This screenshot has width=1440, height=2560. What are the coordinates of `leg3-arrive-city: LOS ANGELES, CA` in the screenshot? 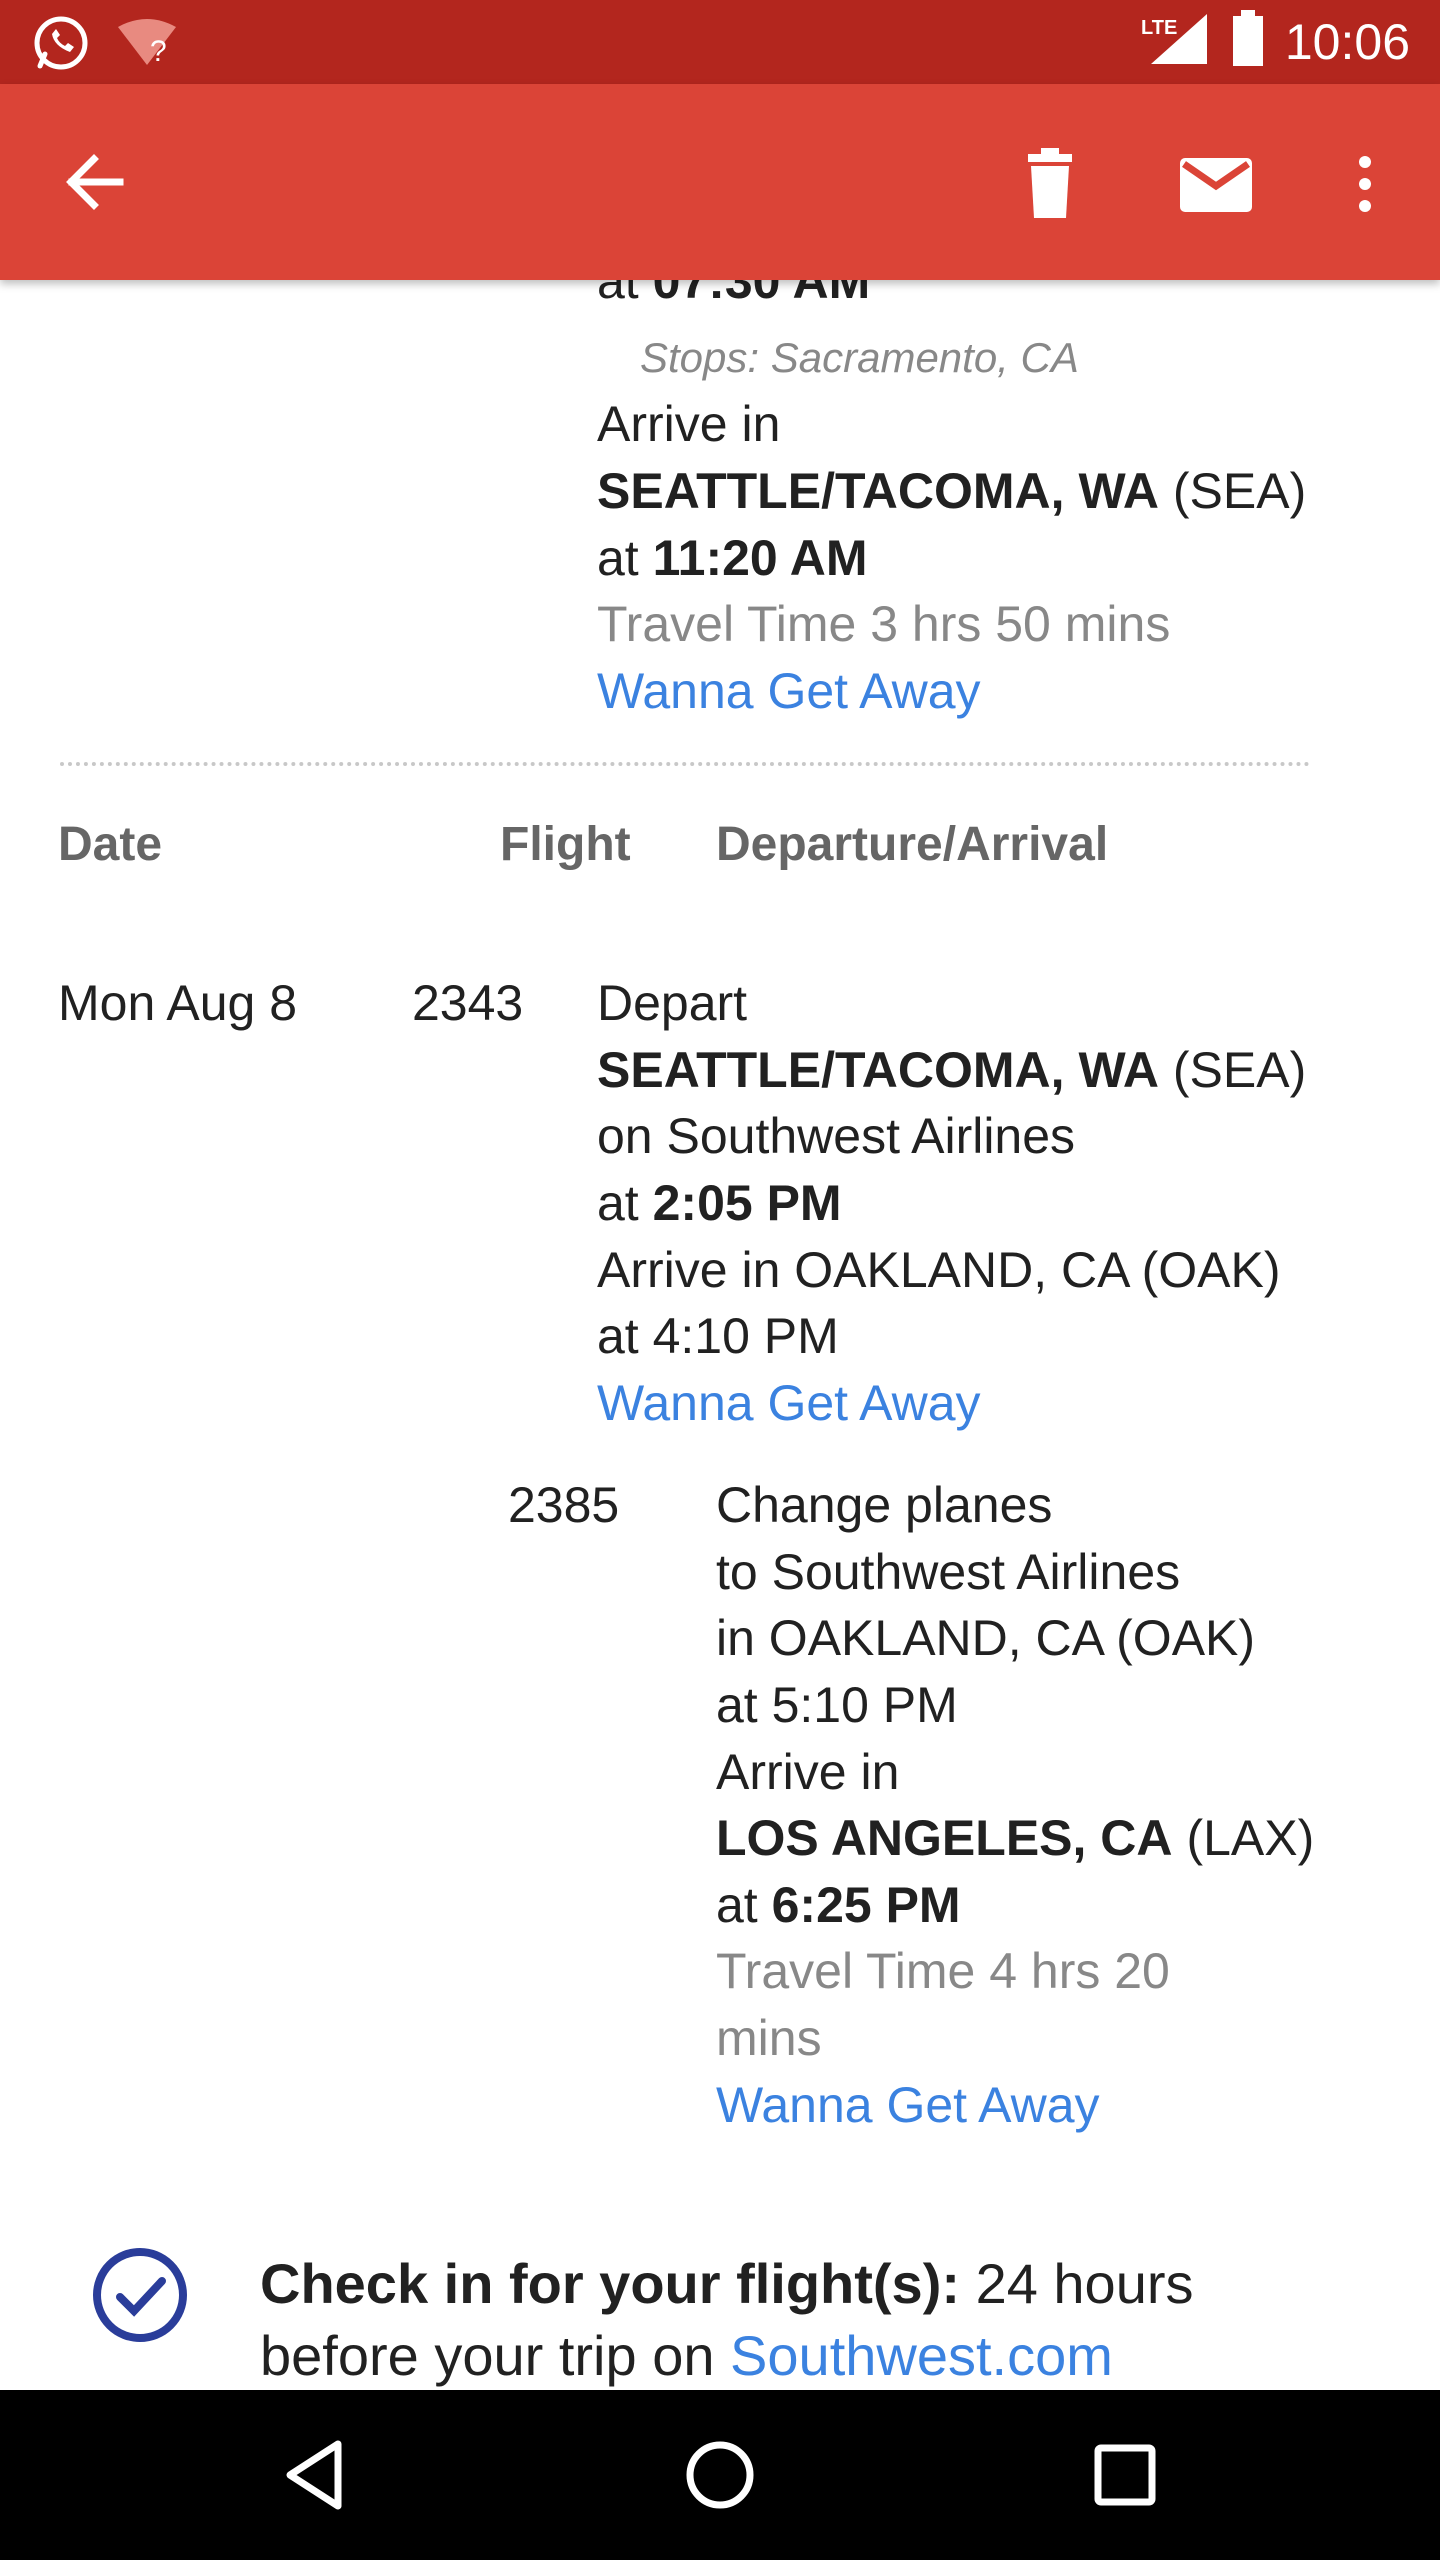 It's located at (944, 1838).